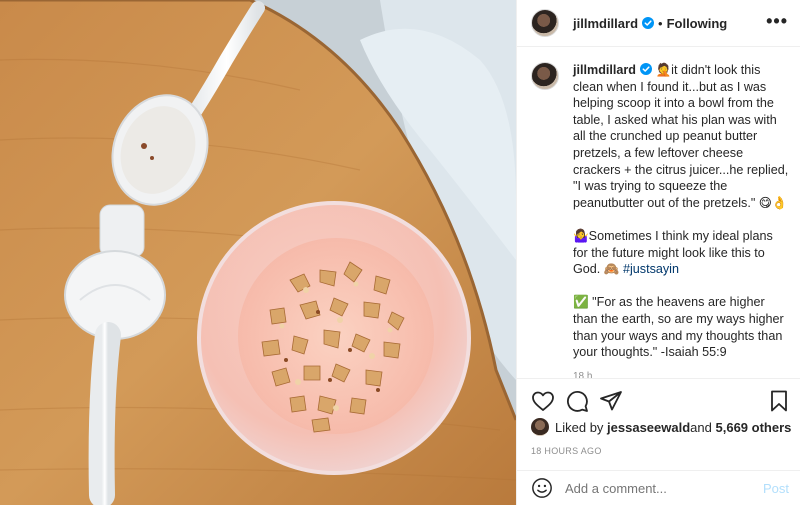 Image resolution: width=800 pixels, height=505 pixels. I want to click on liker-username: jessaseewald, so click(648, 427).